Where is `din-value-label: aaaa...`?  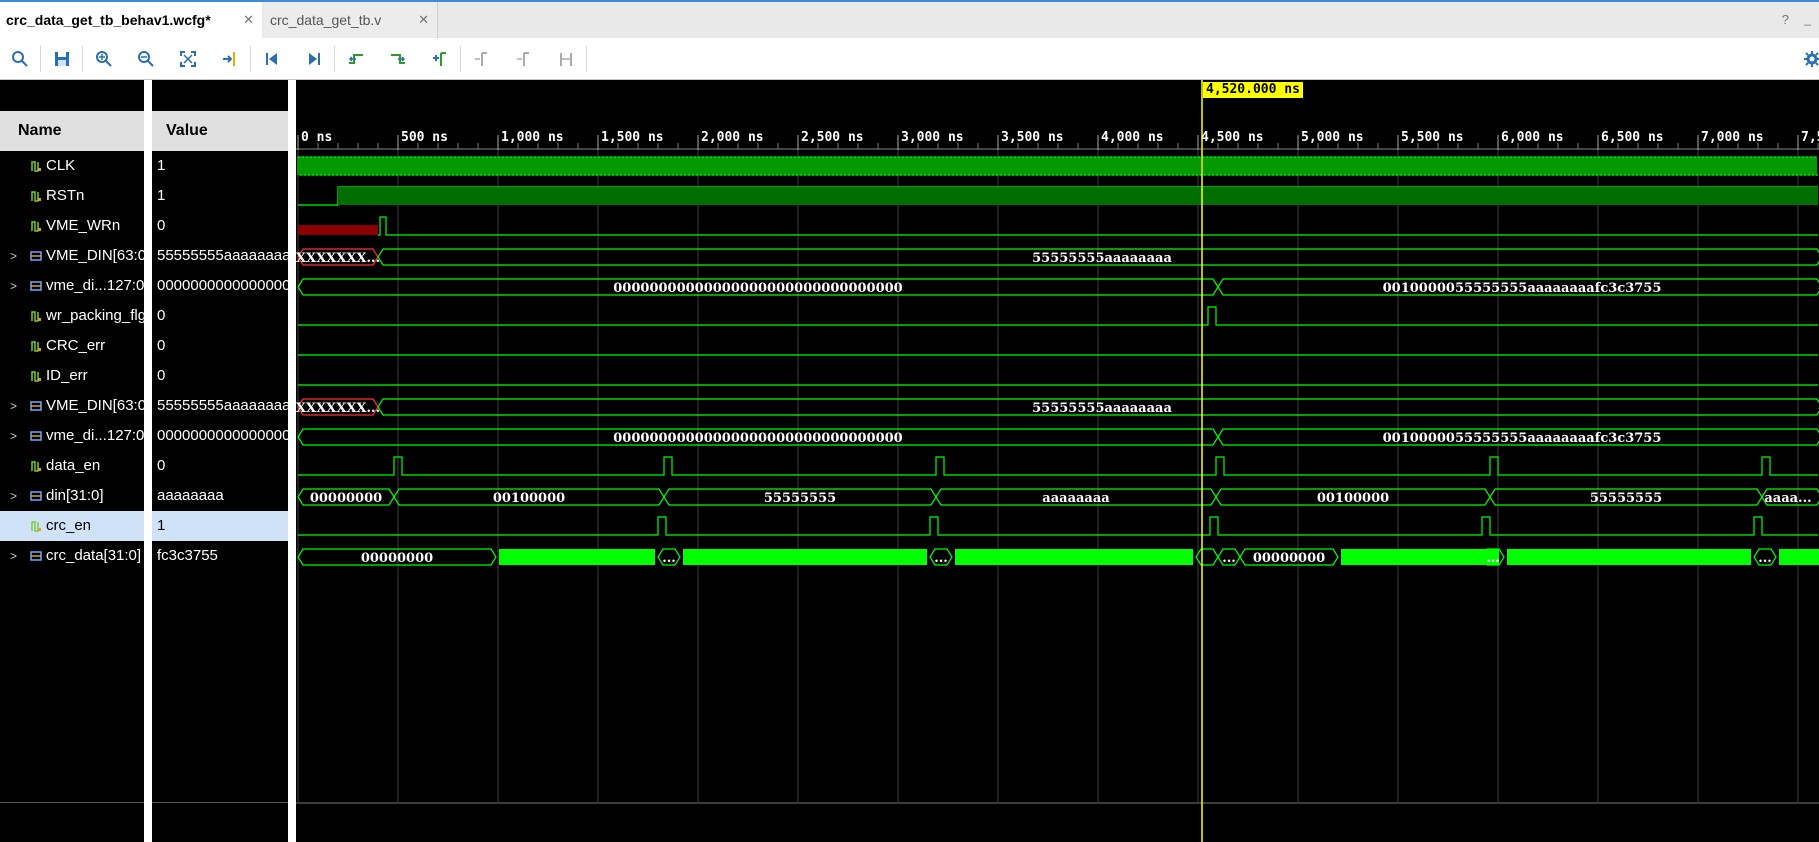 din-value-label: aaaa... is located at coordinates (1787, 498).